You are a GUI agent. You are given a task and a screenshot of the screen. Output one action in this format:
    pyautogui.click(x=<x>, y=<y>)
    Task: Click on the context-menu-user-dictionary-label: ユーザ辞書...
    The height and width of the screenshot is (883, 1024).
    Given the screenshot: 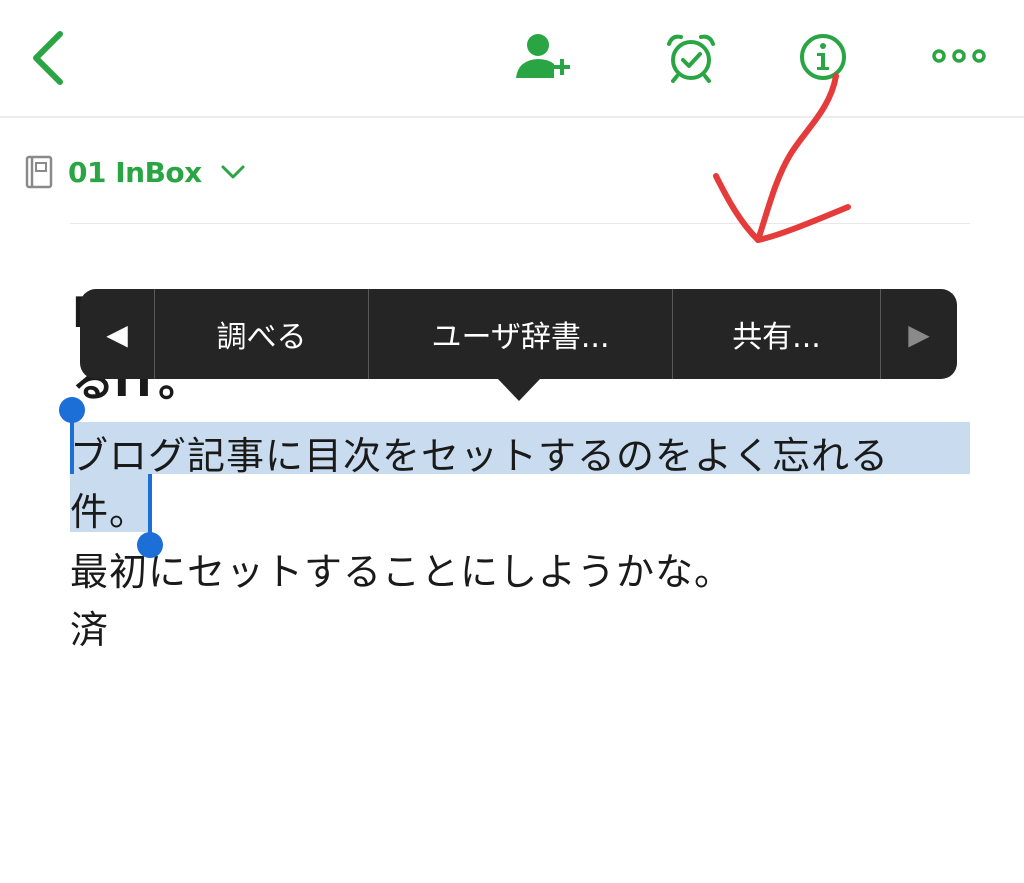 What is the action you would take?
    pyautogui.click(x=520, y=337)
    